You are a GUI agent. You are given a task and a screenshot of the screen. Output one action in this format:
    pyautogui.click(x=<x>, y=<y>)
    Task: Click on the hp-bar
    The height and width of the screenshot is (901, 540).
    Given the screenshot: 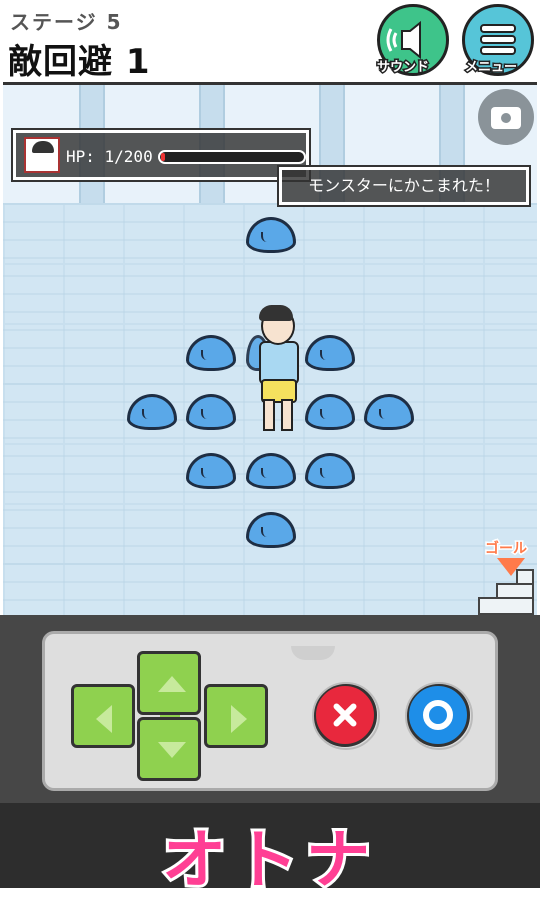 What is the action you would take?
    pyautogui.click(x=232, y=157)
    